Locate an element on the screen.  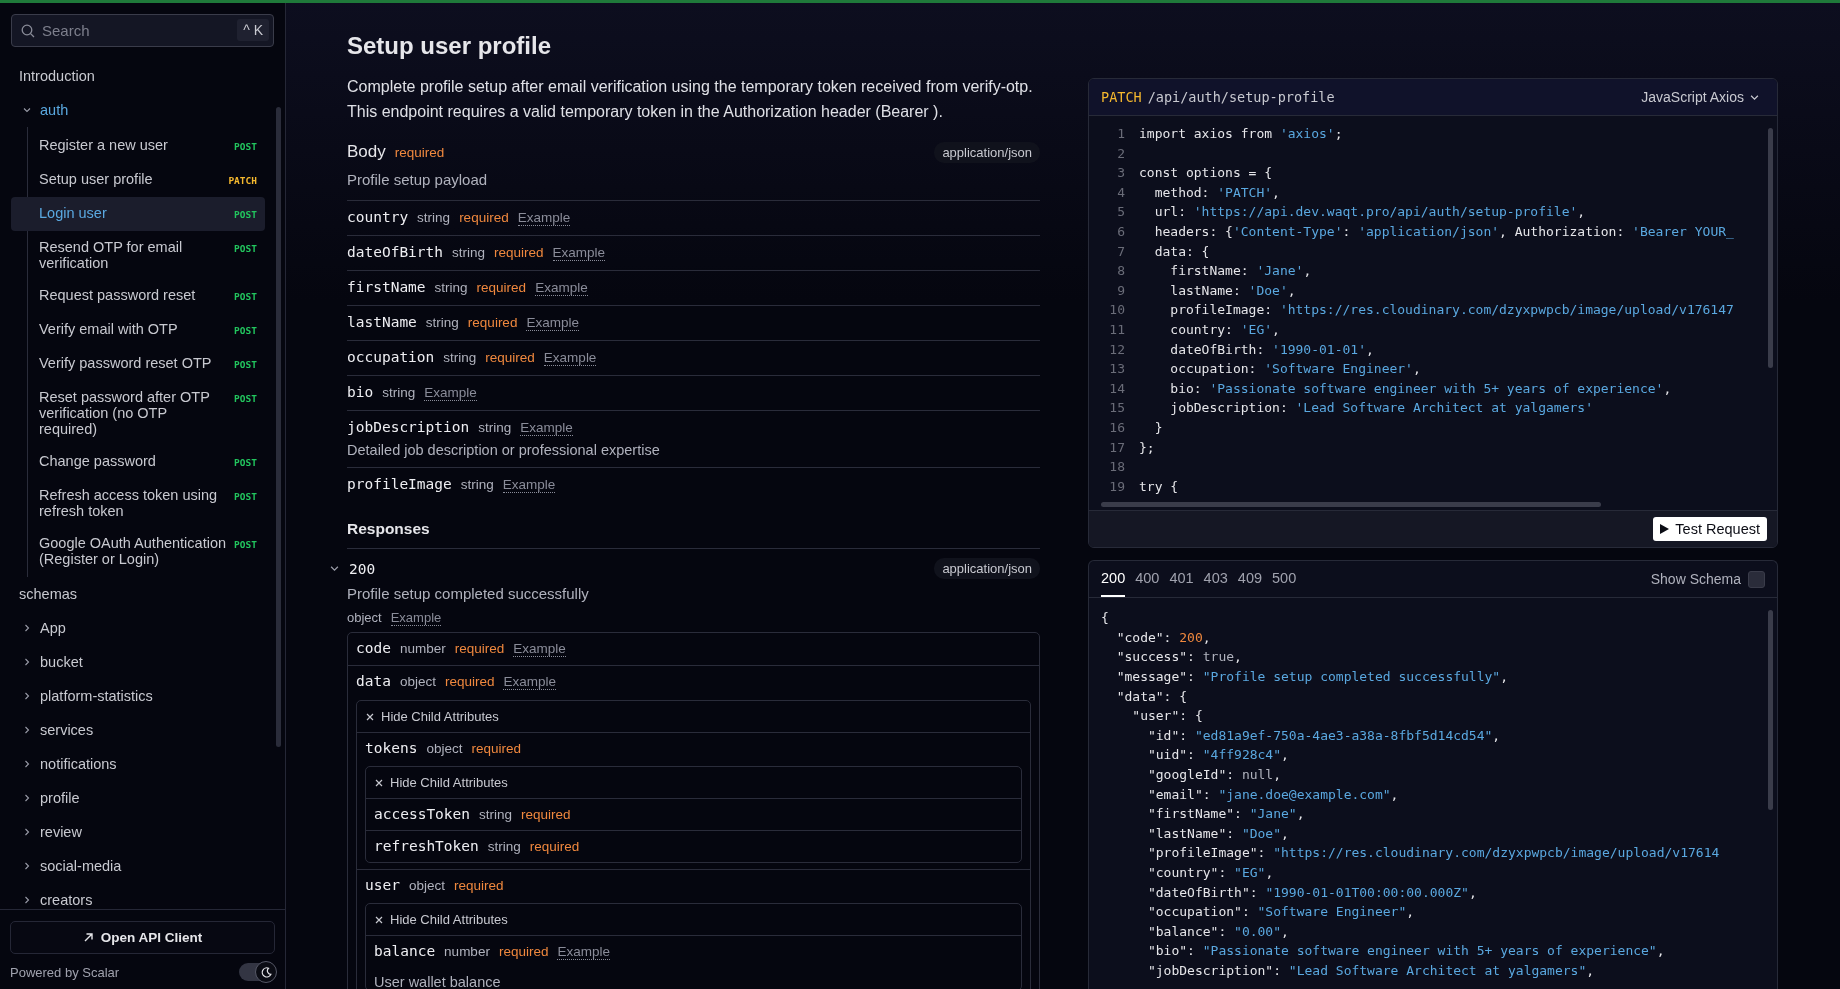
endpoint-item: Verify email with OTP POST is located at coordinates (138, 330).